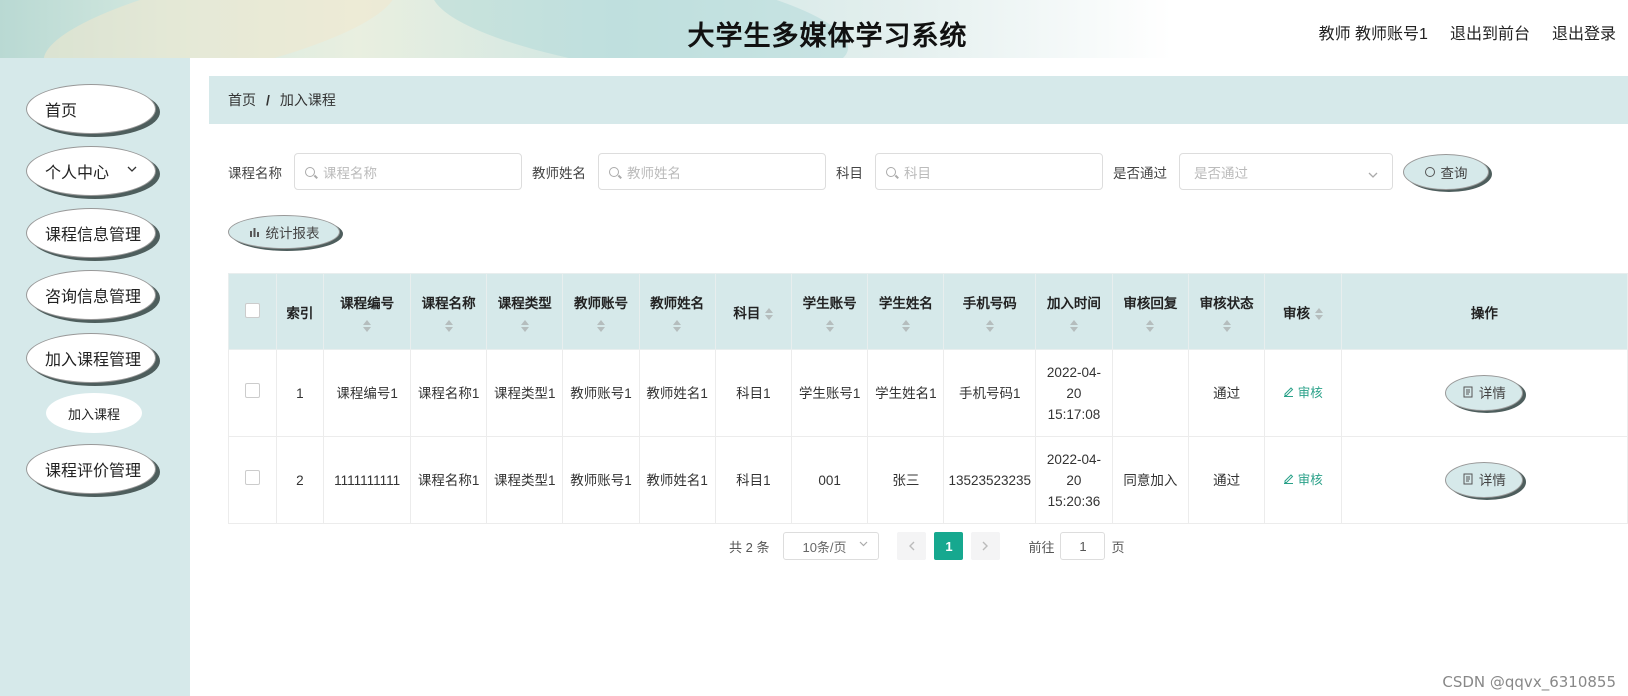 The height and width of the screenshot is (696, 1628). I want to click on page-1-button: 1, so click(949, 546).